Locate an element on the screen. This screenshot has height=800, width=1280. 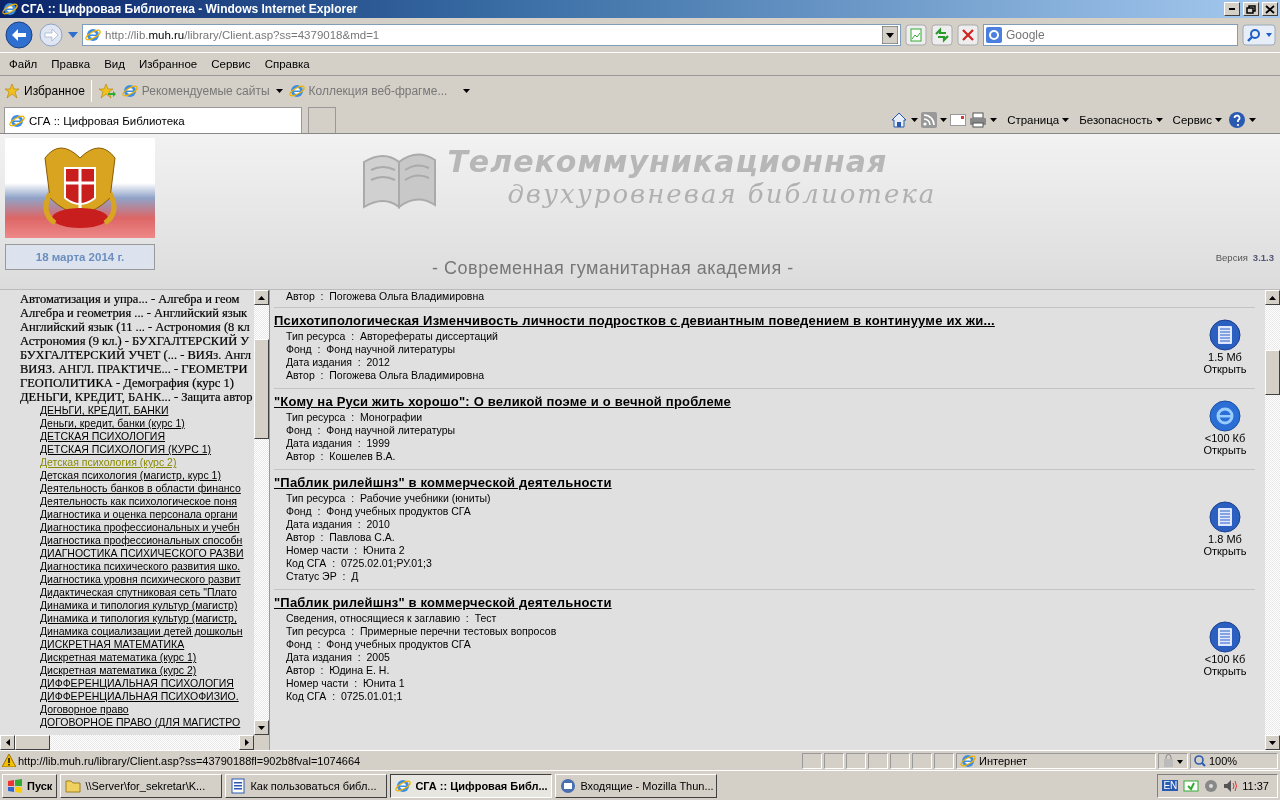
tree-item: БУХГАЛТЕРСКИЙ УЧЕТ (... - ВИЯз. Англ is located at coordinates (137, 355).